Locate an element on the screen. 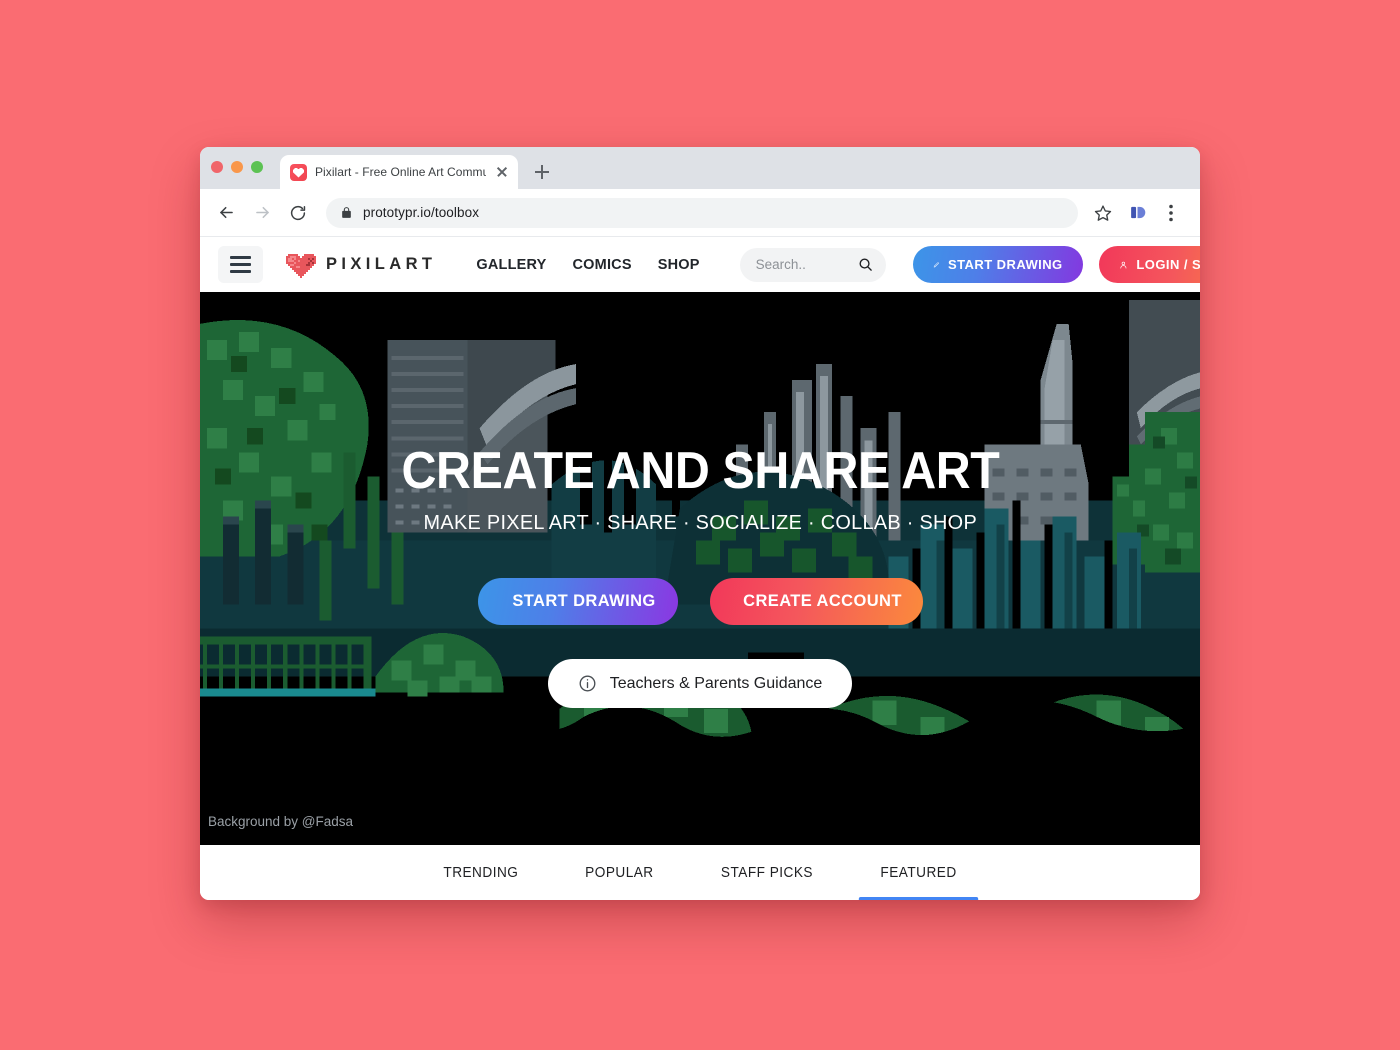  search-placeholder: Search.. is located at coordinates (780, 264).